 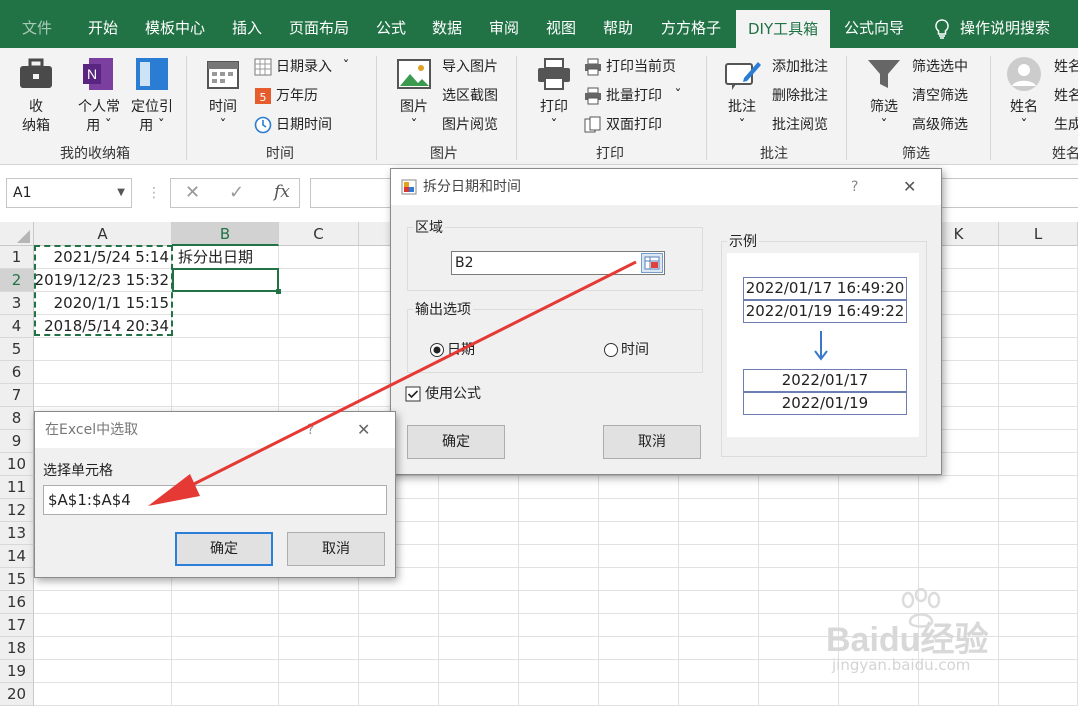 What do you see at coordinates (99, 96) in the screenshot?
I see `personal-common-button: N 个人常 用 ˇ` at bounding box center [99, 96].